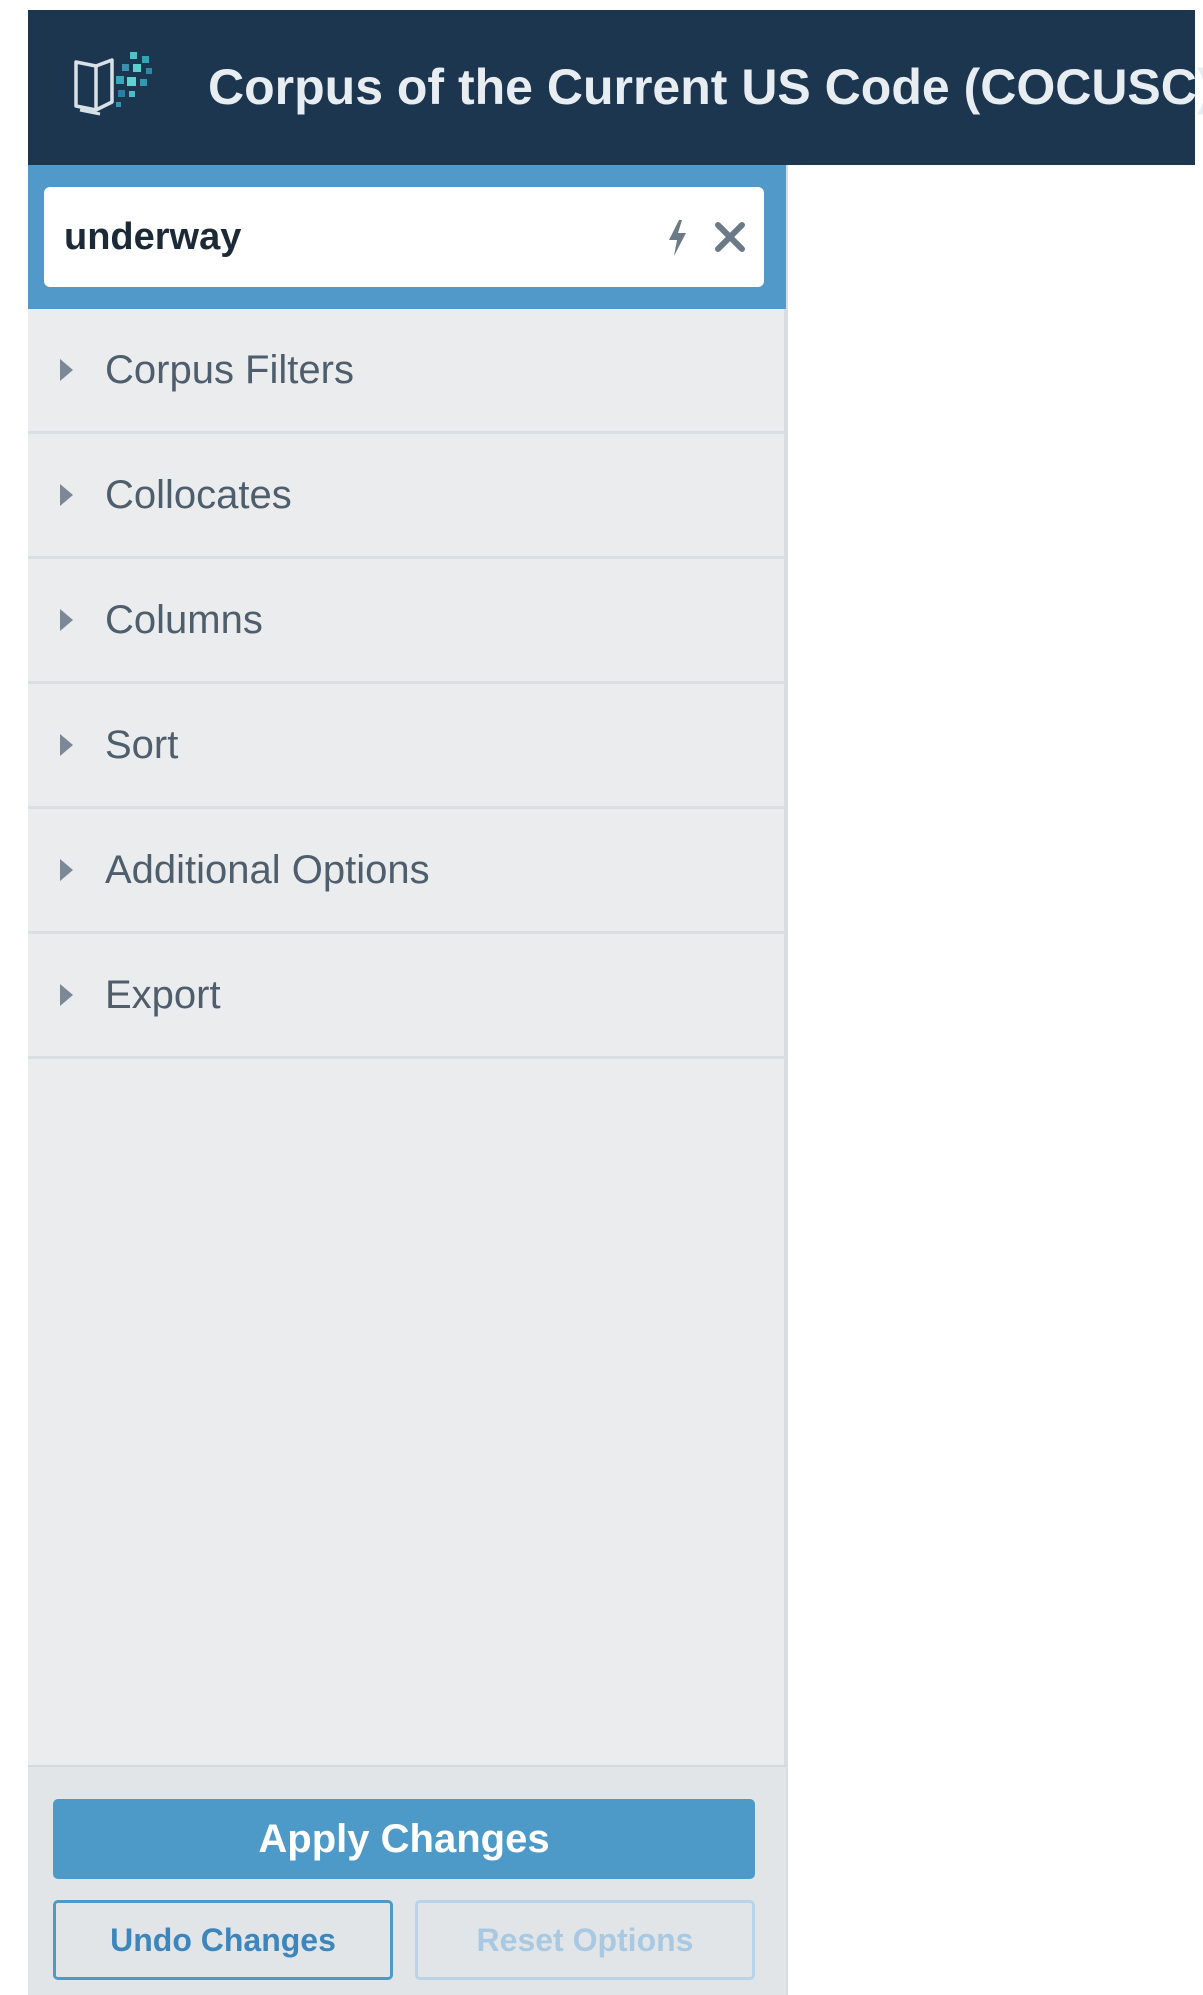 The height and width of the screenshot is (1995, 1203). What do you see at coordinates (677, 238) in the screenshot?
I see `lightning-bolt-icon` at bounding box center [677, 238].